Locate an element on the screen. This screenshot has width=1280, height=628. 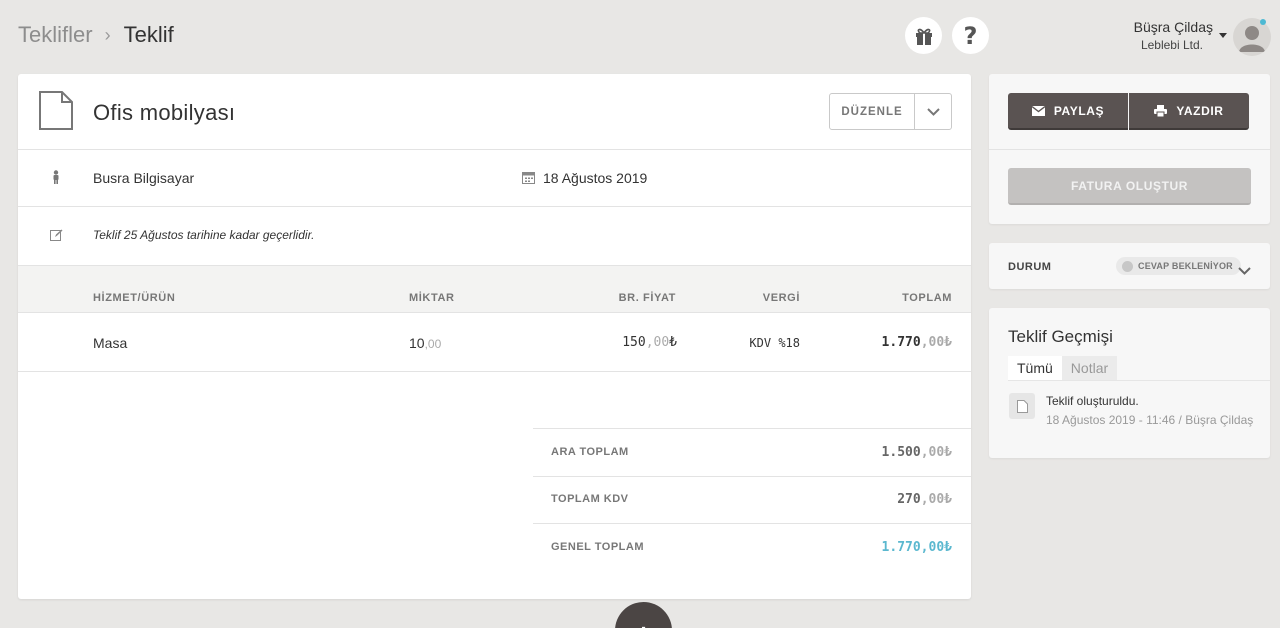
vat-decimal: ,00₺ is located at coordinates (936, 499).